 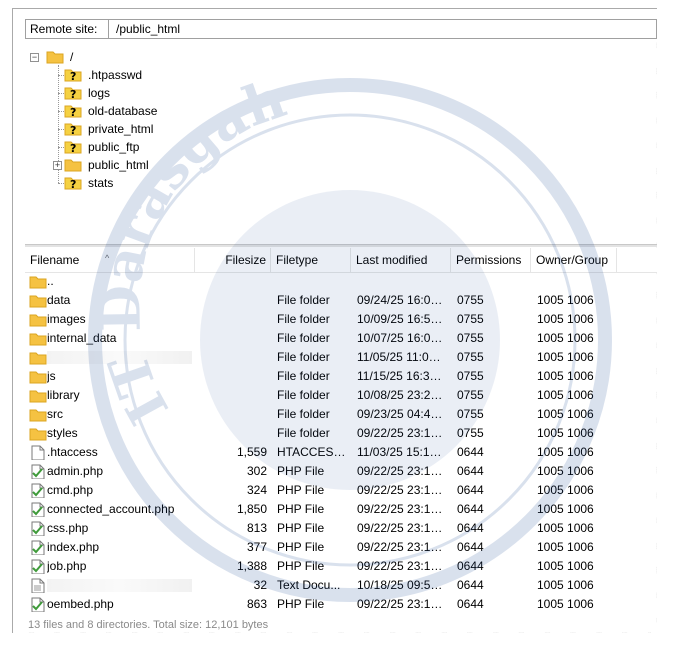 I want to click on cell-filesize: 1,559, so click(x=251, y=452).